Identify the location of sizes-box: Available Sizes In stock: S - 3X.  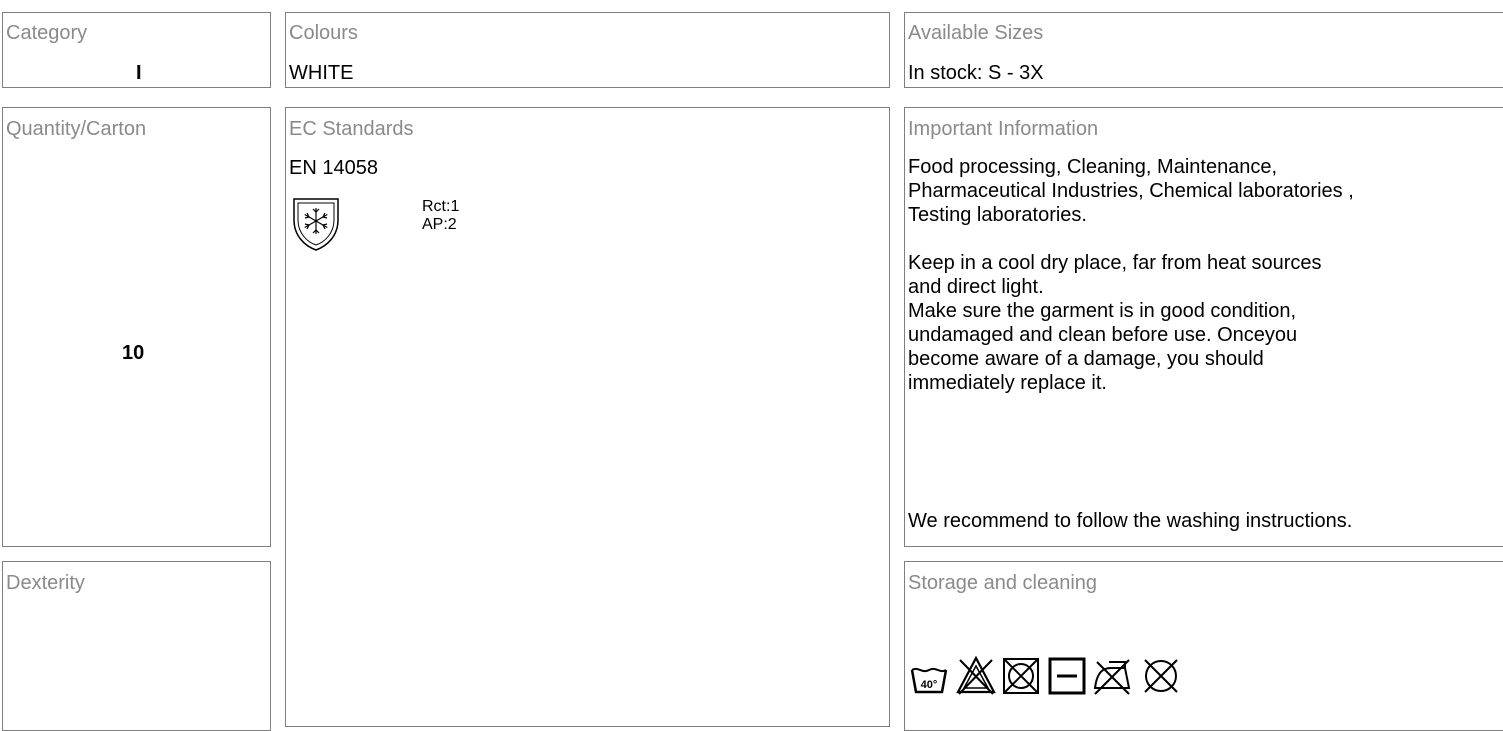
(1203, 50).